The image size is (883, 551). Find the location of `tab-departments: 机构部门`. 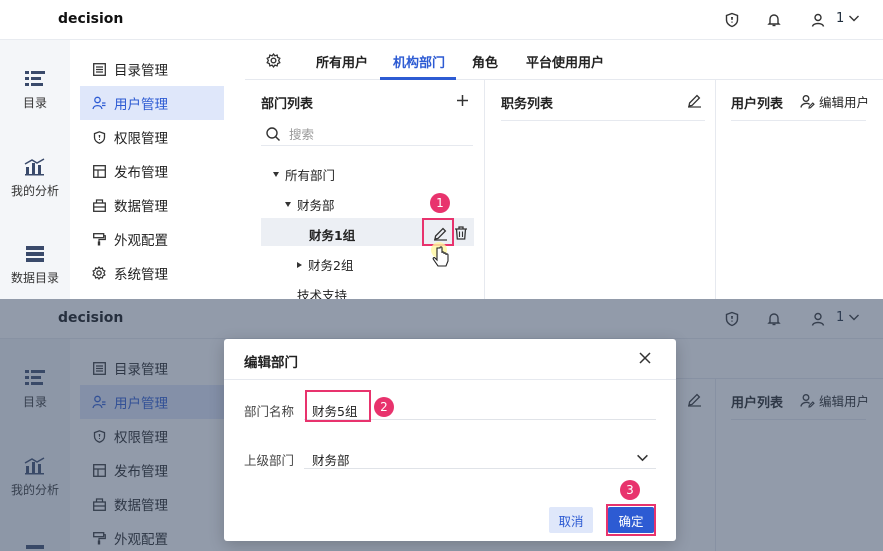

tab-departments: 机构部门 is located at coordinates (419, 61).